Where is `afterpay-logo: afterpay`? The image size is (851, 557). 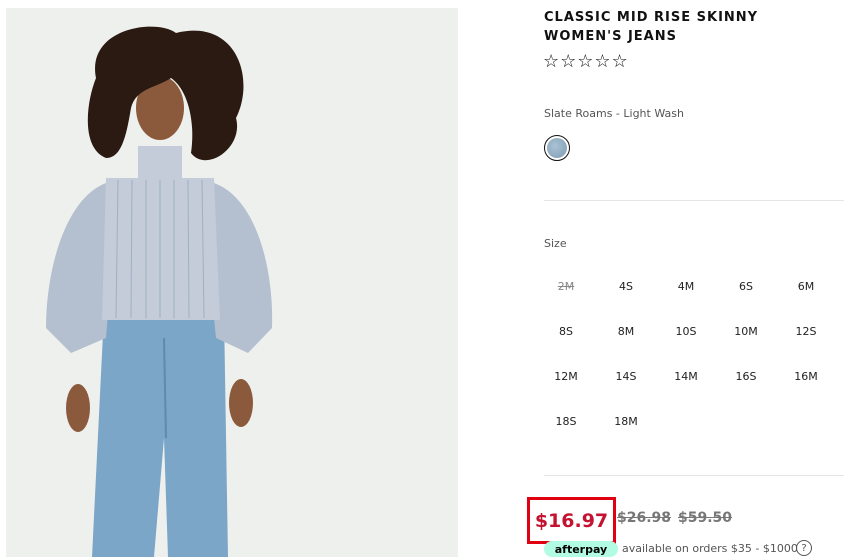
afterpay-logo: afterpay is located at coordinates (581, 549).